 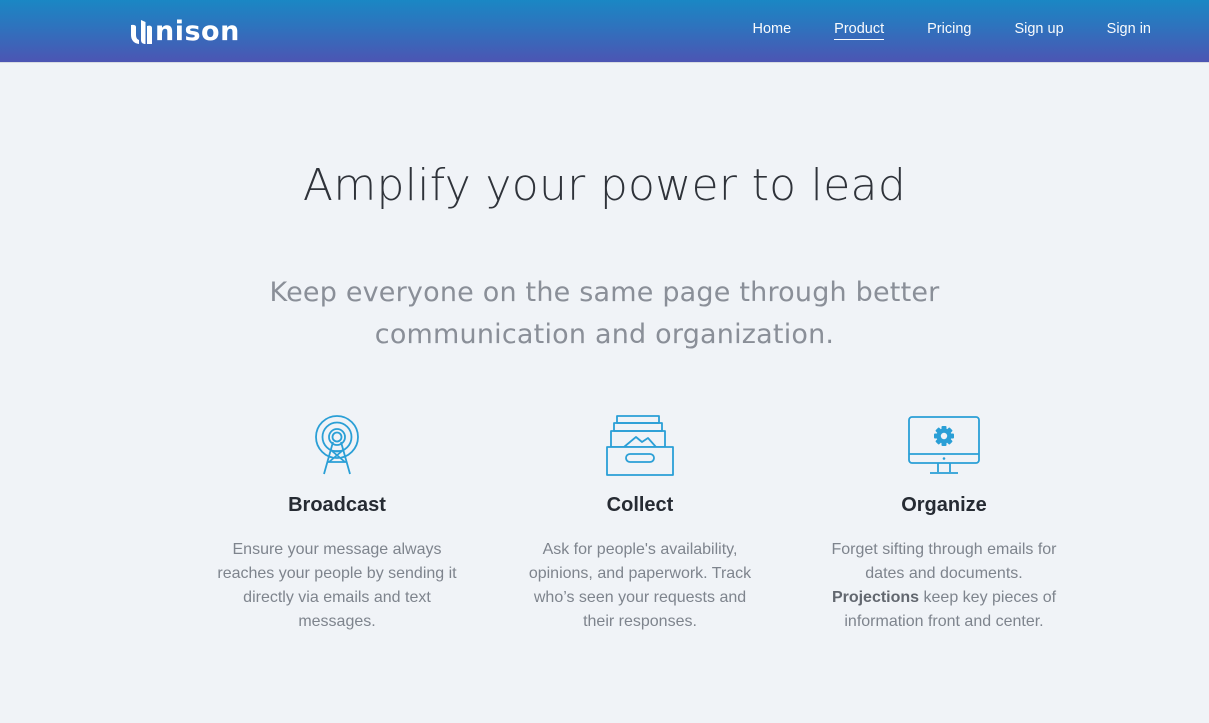 What do you see at coordinates (949, 30) in the screenshot?
I see `nav-pricing-link: Pricing` at bounding box center [949, 30].